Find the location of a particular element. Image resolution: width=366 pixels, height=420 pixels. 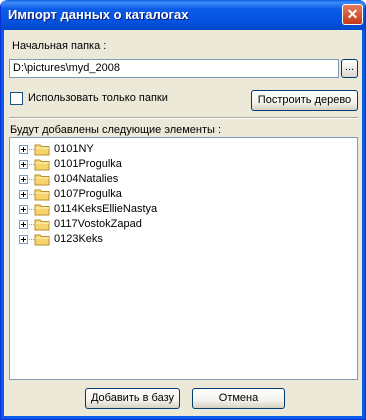

start-folder-label: Начальная папка : is located at coordinates (59, 46).